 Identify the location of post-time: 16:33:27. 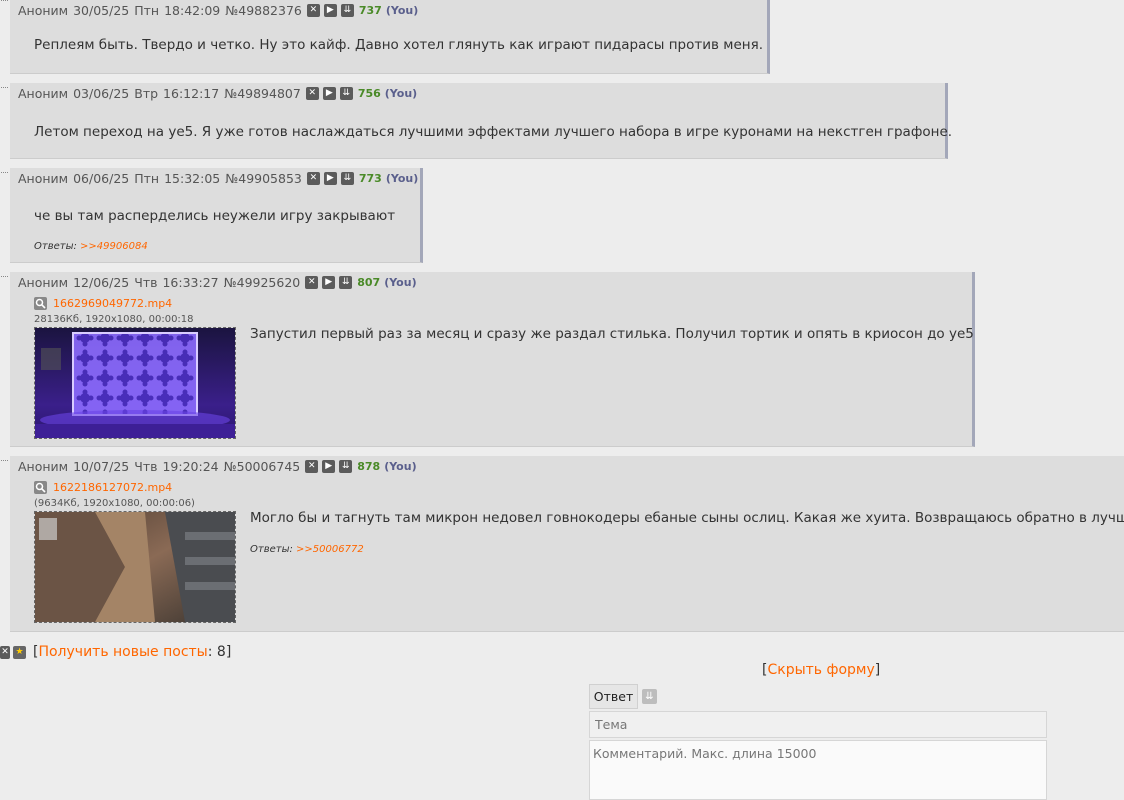
(190, 282).